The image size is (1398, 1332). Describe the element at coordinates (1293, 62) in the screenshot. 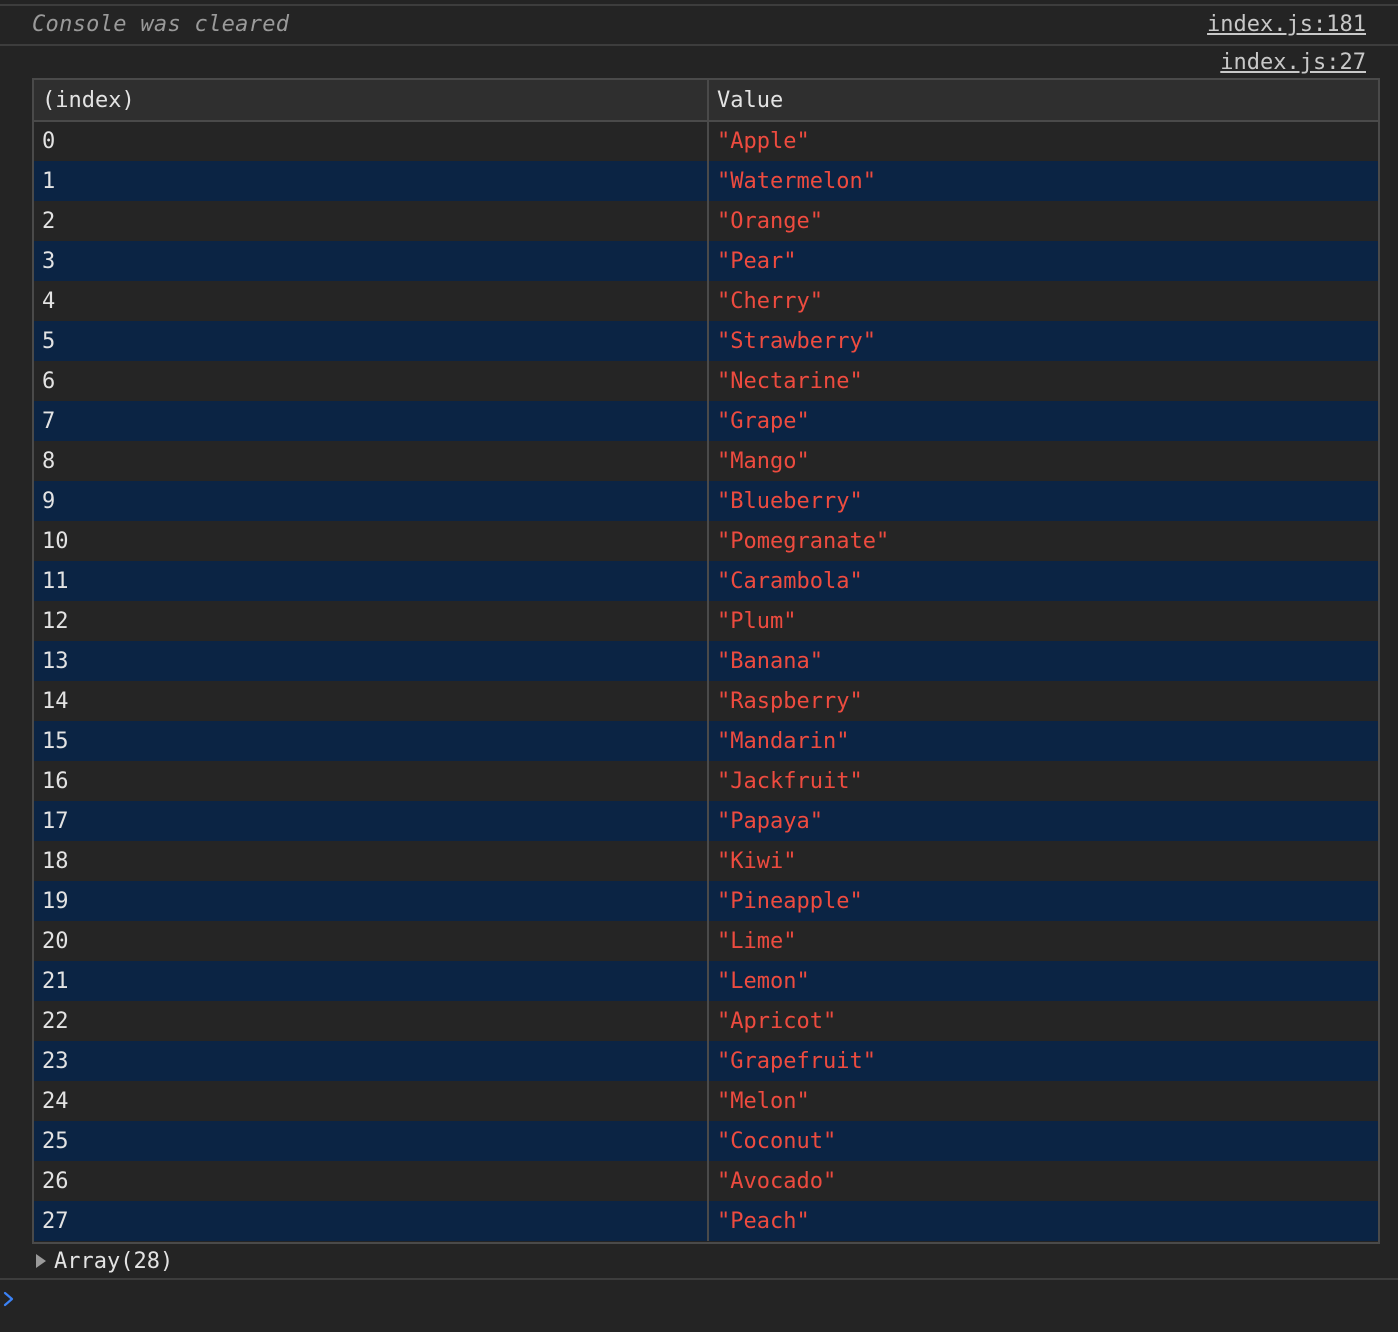

I see `source-link-index-27: index.js:27` at that location.